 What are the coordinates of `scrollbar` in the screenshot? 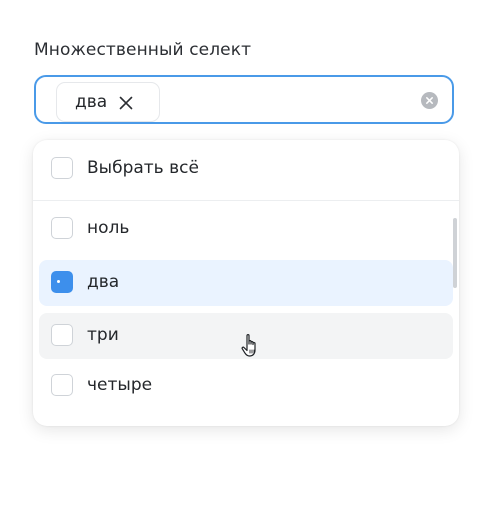 It's located at (455, 253).